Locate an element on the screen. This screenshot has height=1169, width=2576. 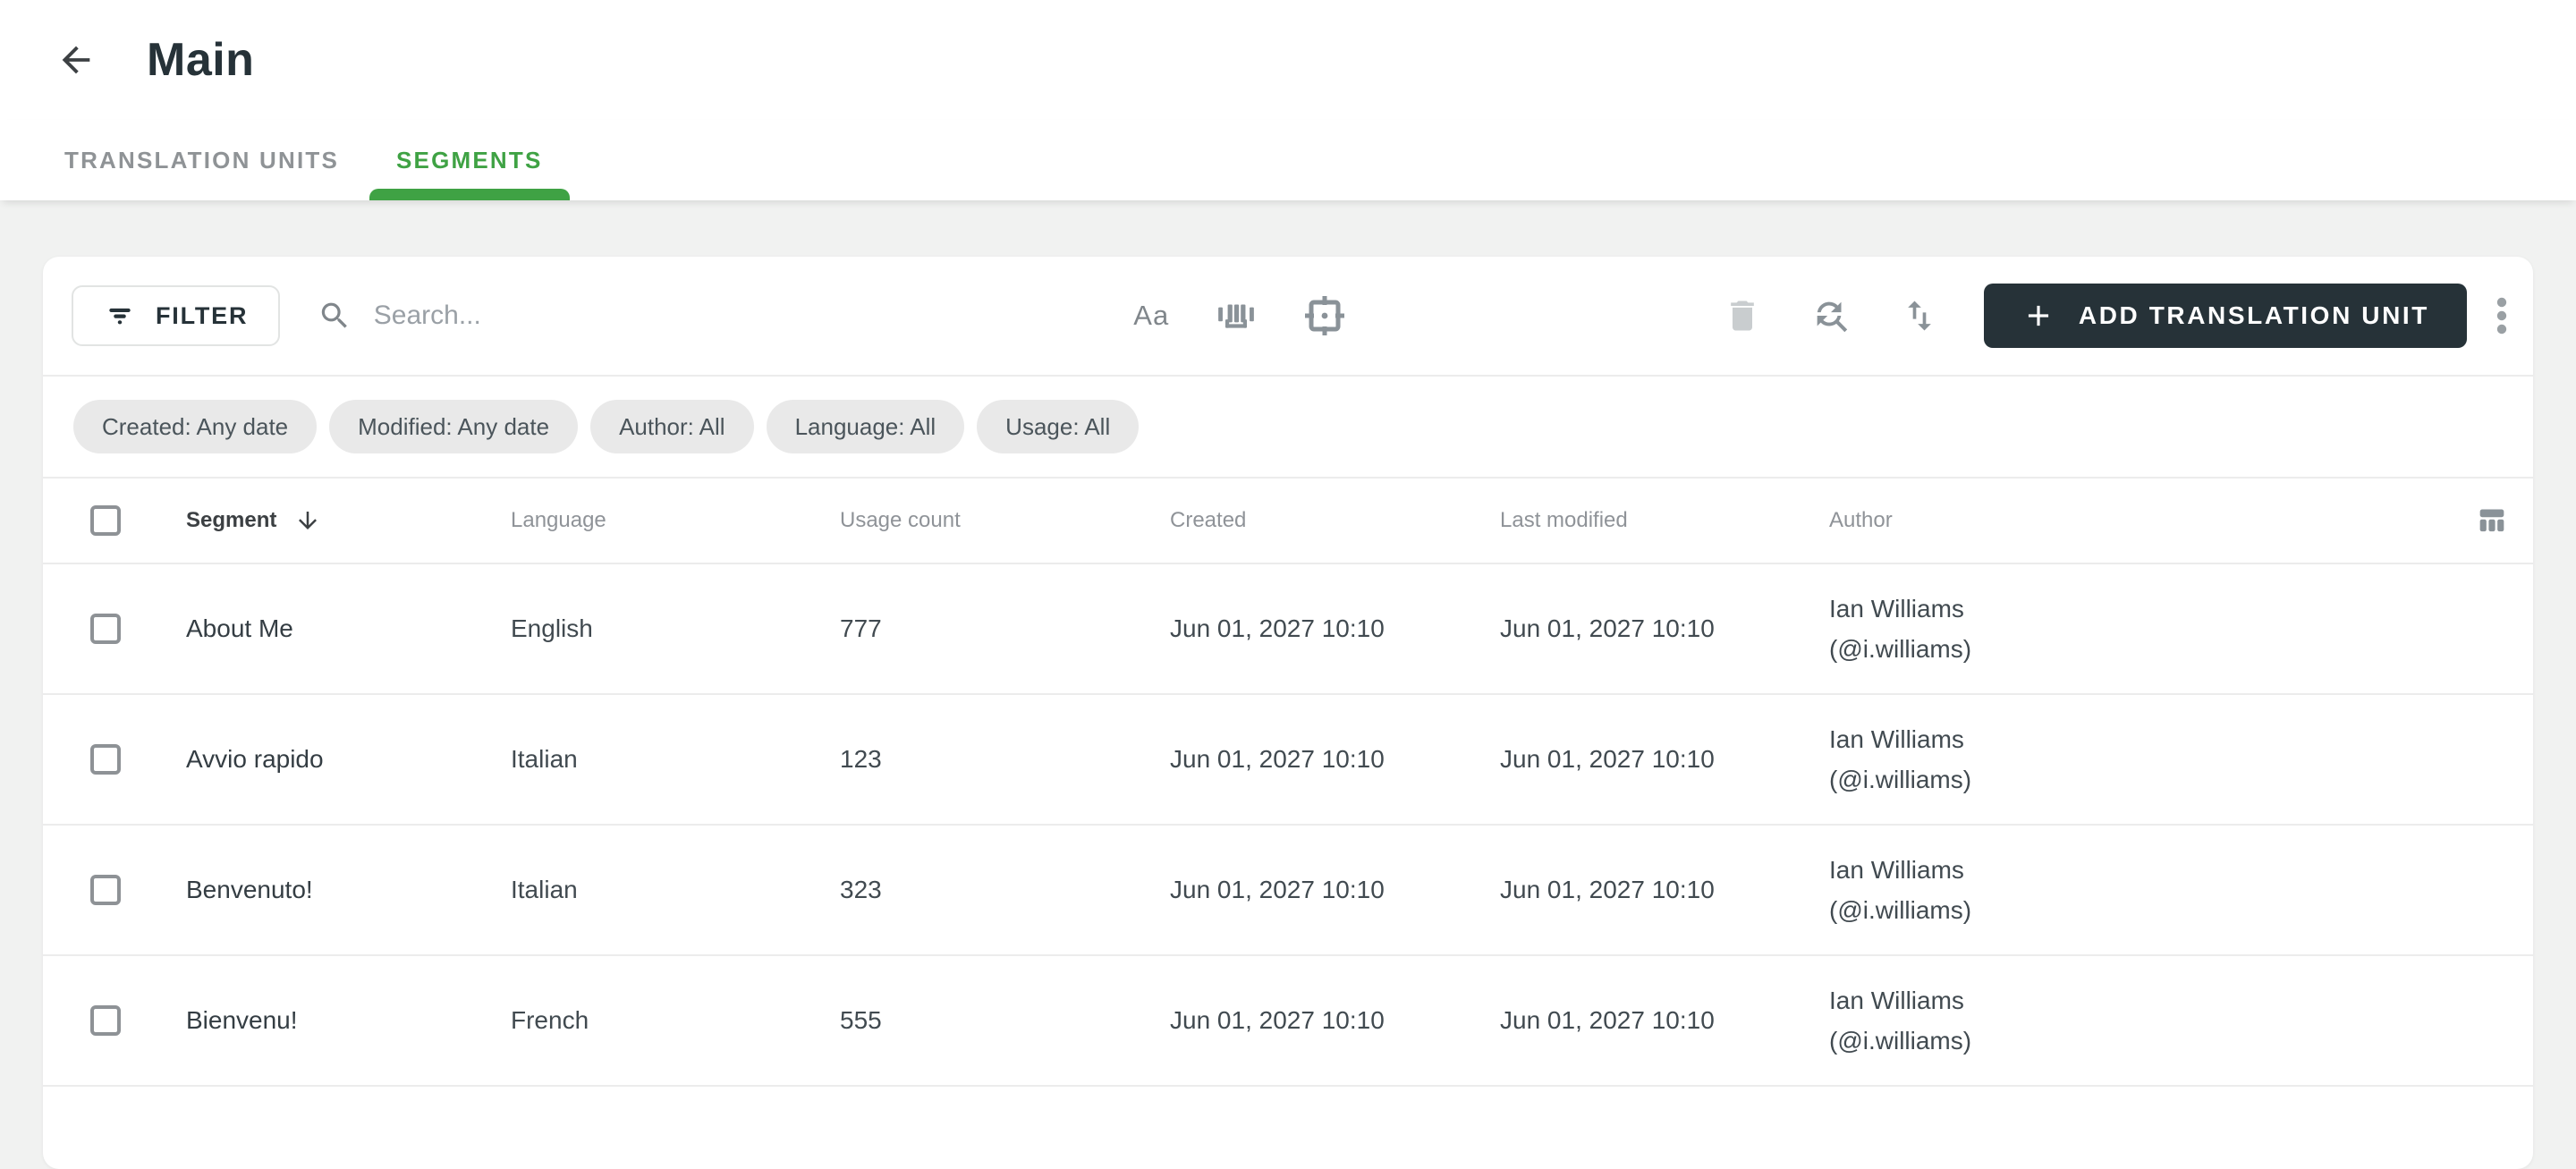
search-input is located at coordinates (687, 316).